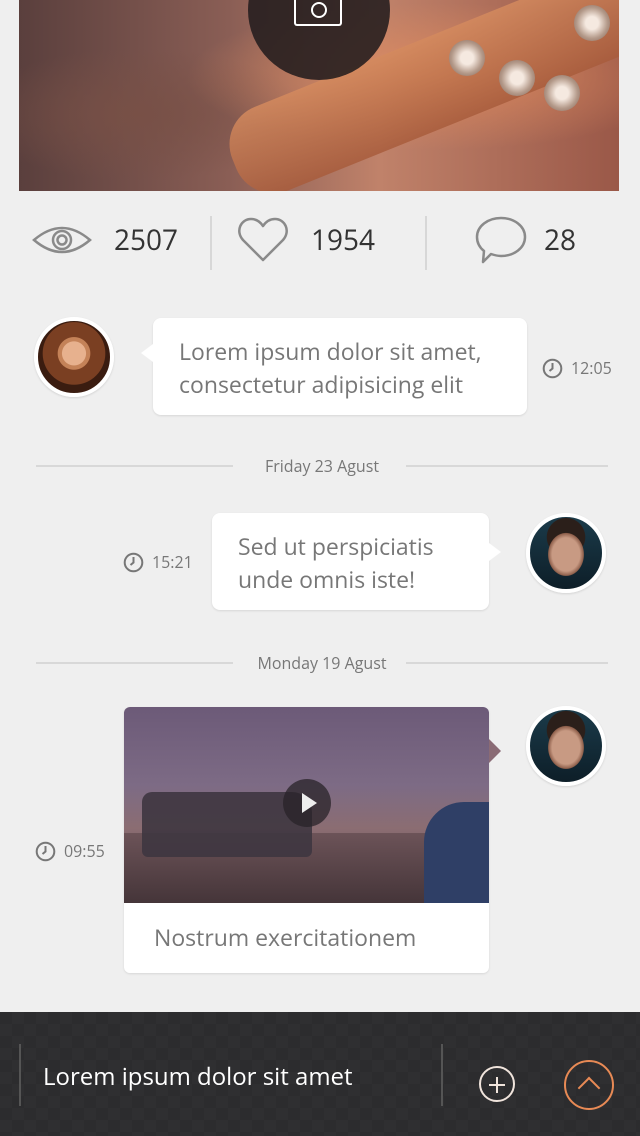 This screenshot has width=640, height=1136. I want to click on comments-count: 28, so click(560, 240).